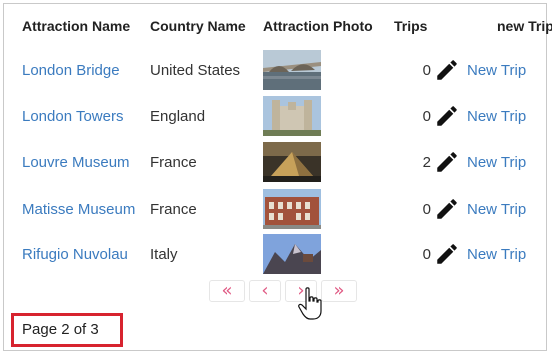  I want to click on header-new-trip: new Trip, so click(524, 26).